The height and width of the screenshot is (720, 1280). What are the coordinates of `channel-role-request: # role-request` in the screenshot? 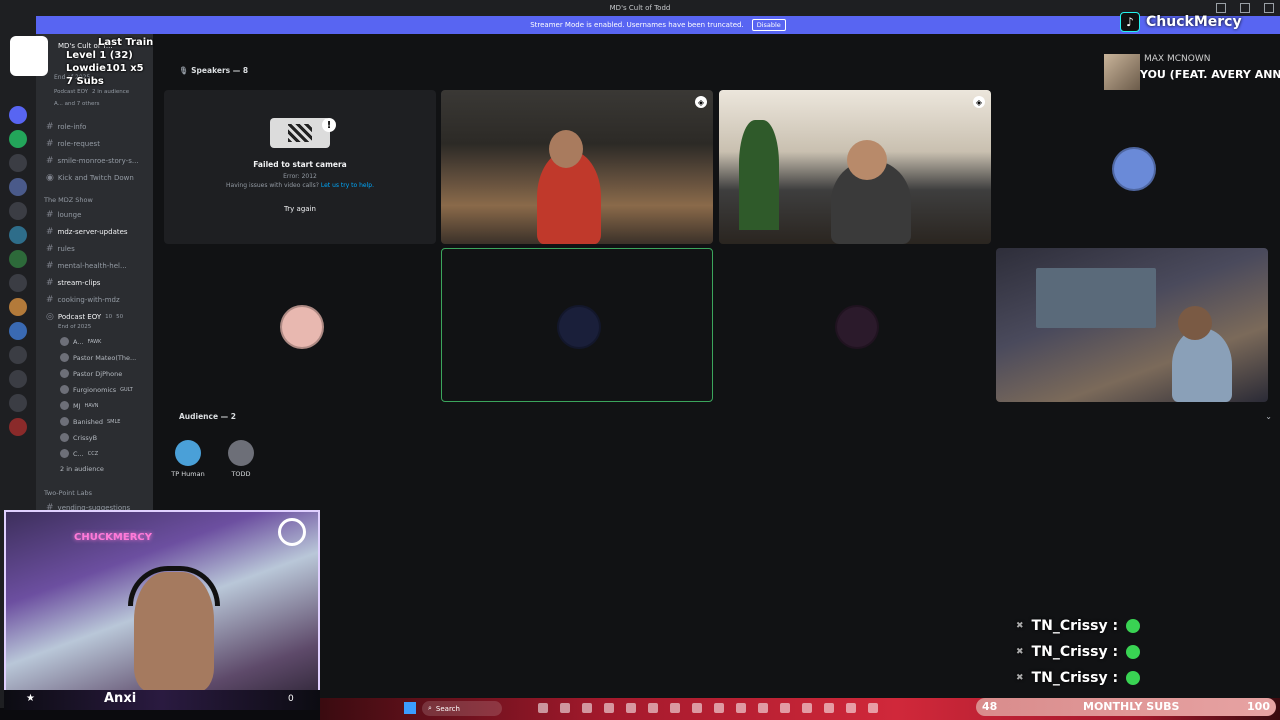 It's located at (73, 144).